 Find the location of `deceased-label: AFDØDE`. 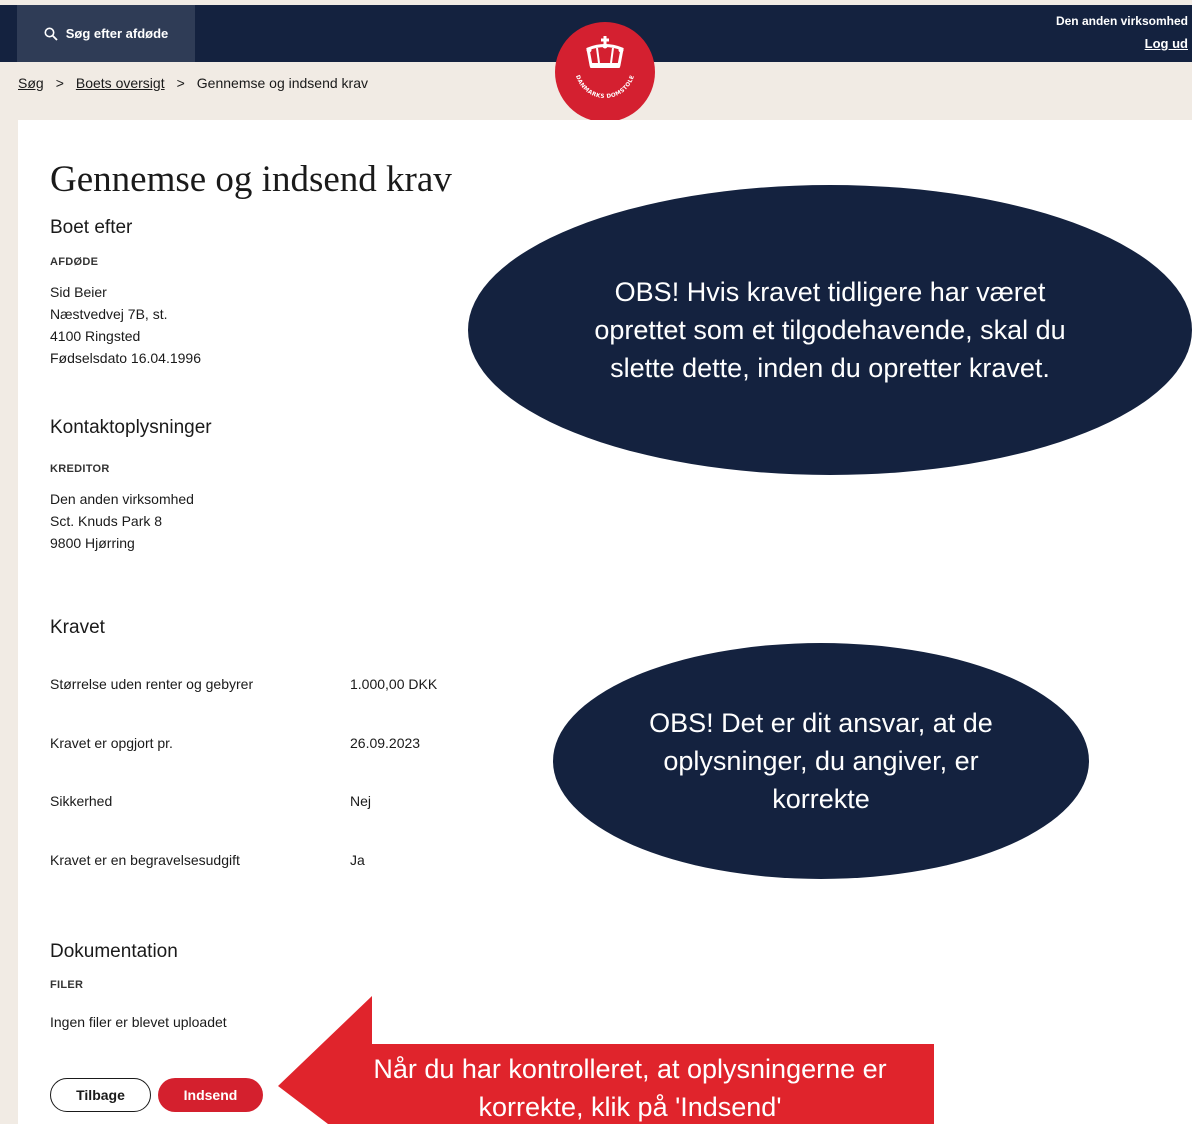

deceased-label: AFDØDE is located at coordinates (74, 262).